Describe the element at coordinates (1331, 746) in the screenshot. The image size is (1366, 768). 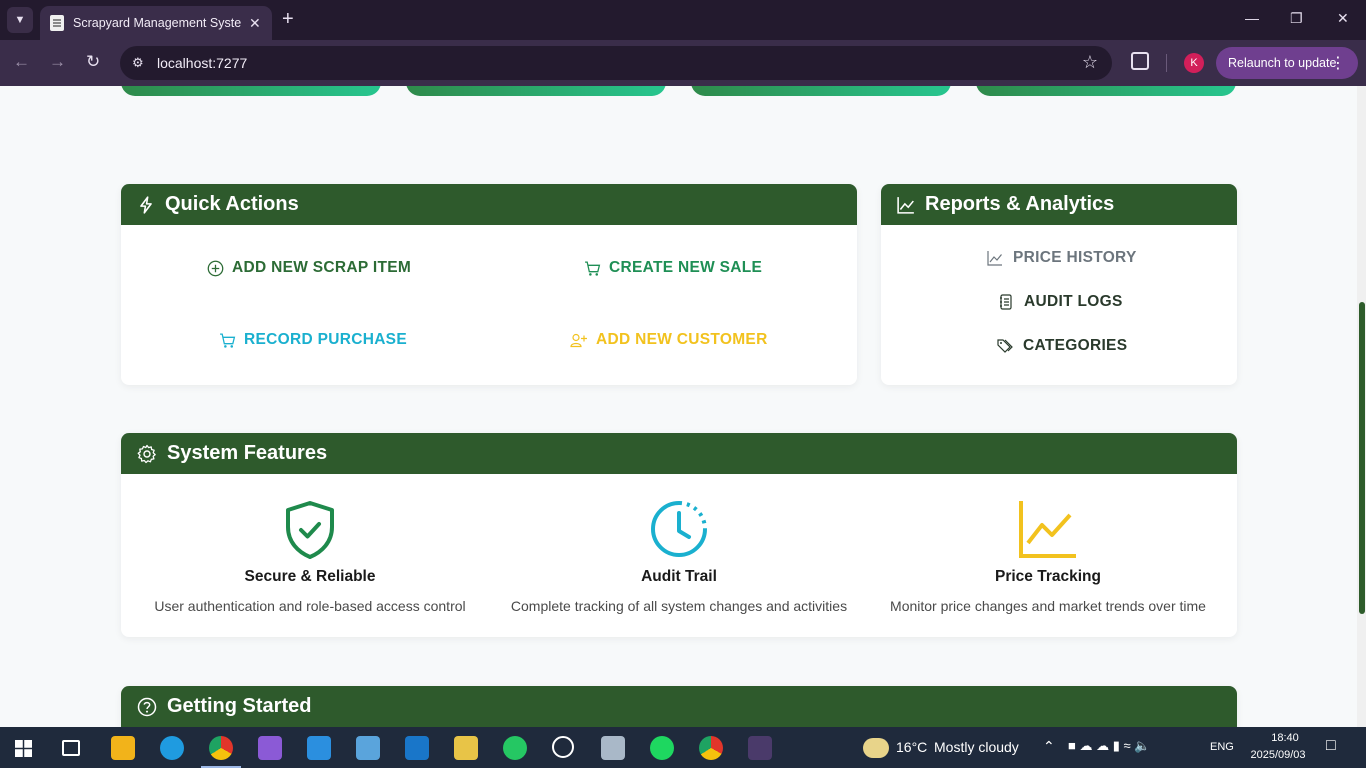
I see `notifications-icon: □` at that location.